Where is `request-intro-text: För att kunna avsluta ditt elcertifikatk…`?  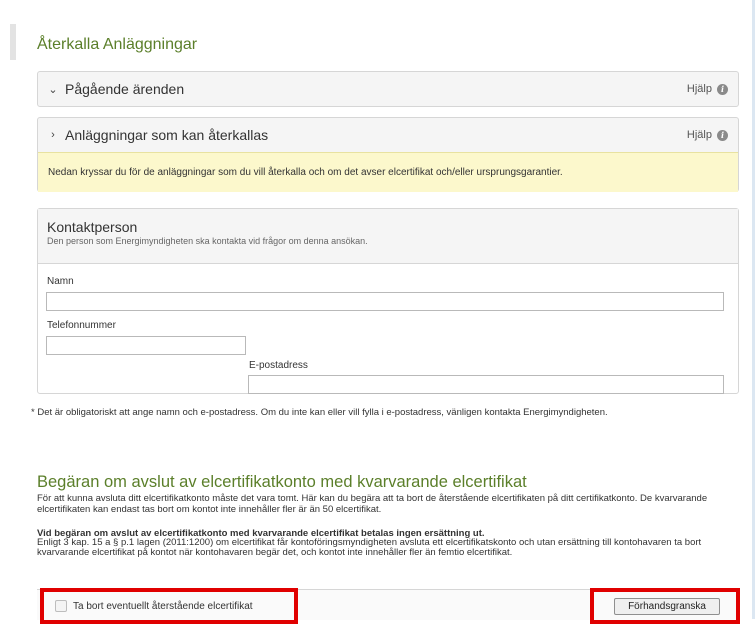 request-intro-text: För att kunna avsluta ditt elcertifikatk… is located at coordinates (372, 504).